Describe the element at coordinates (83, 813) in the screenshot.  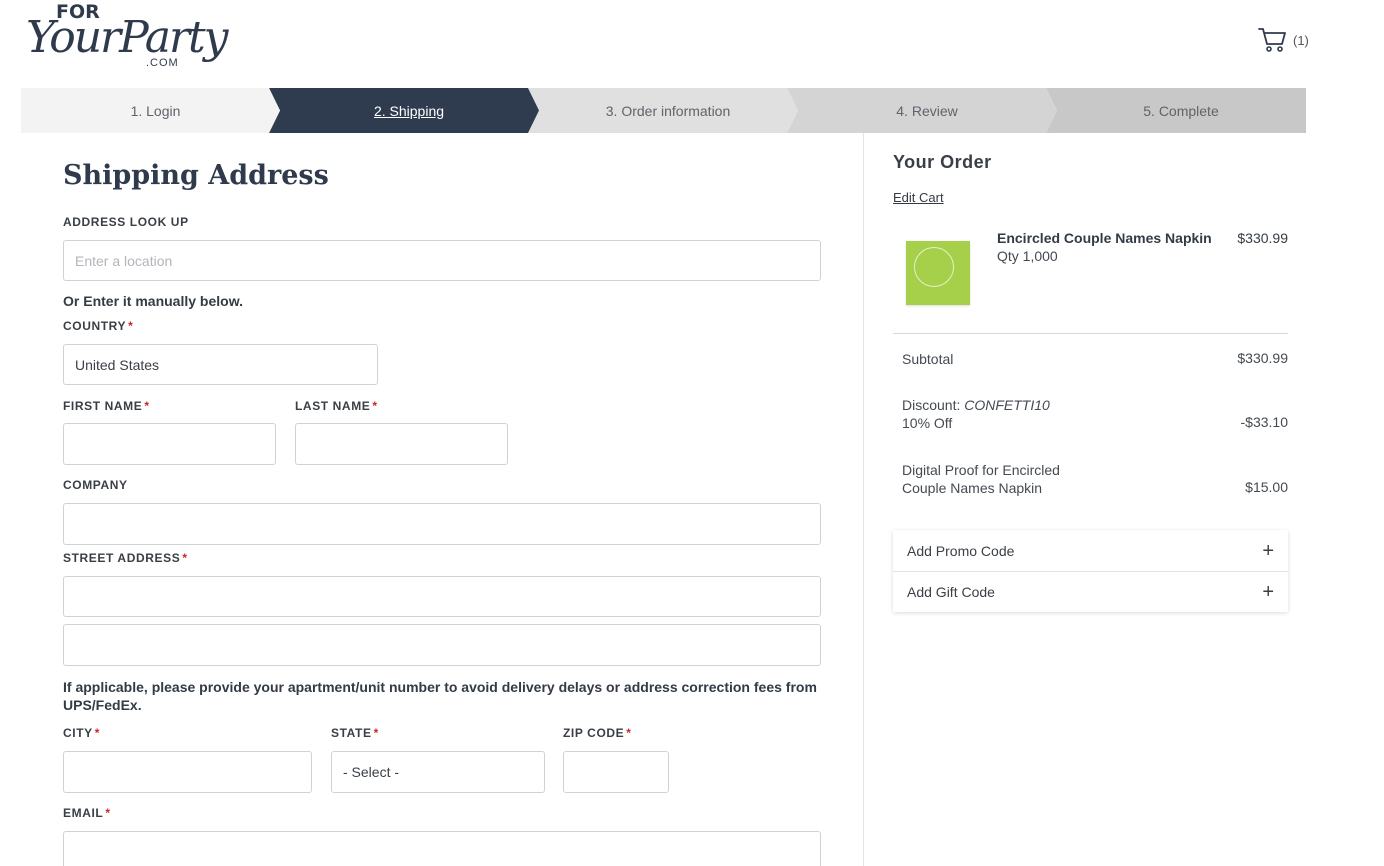
I see `email-label-text: EMAIL` at that location.